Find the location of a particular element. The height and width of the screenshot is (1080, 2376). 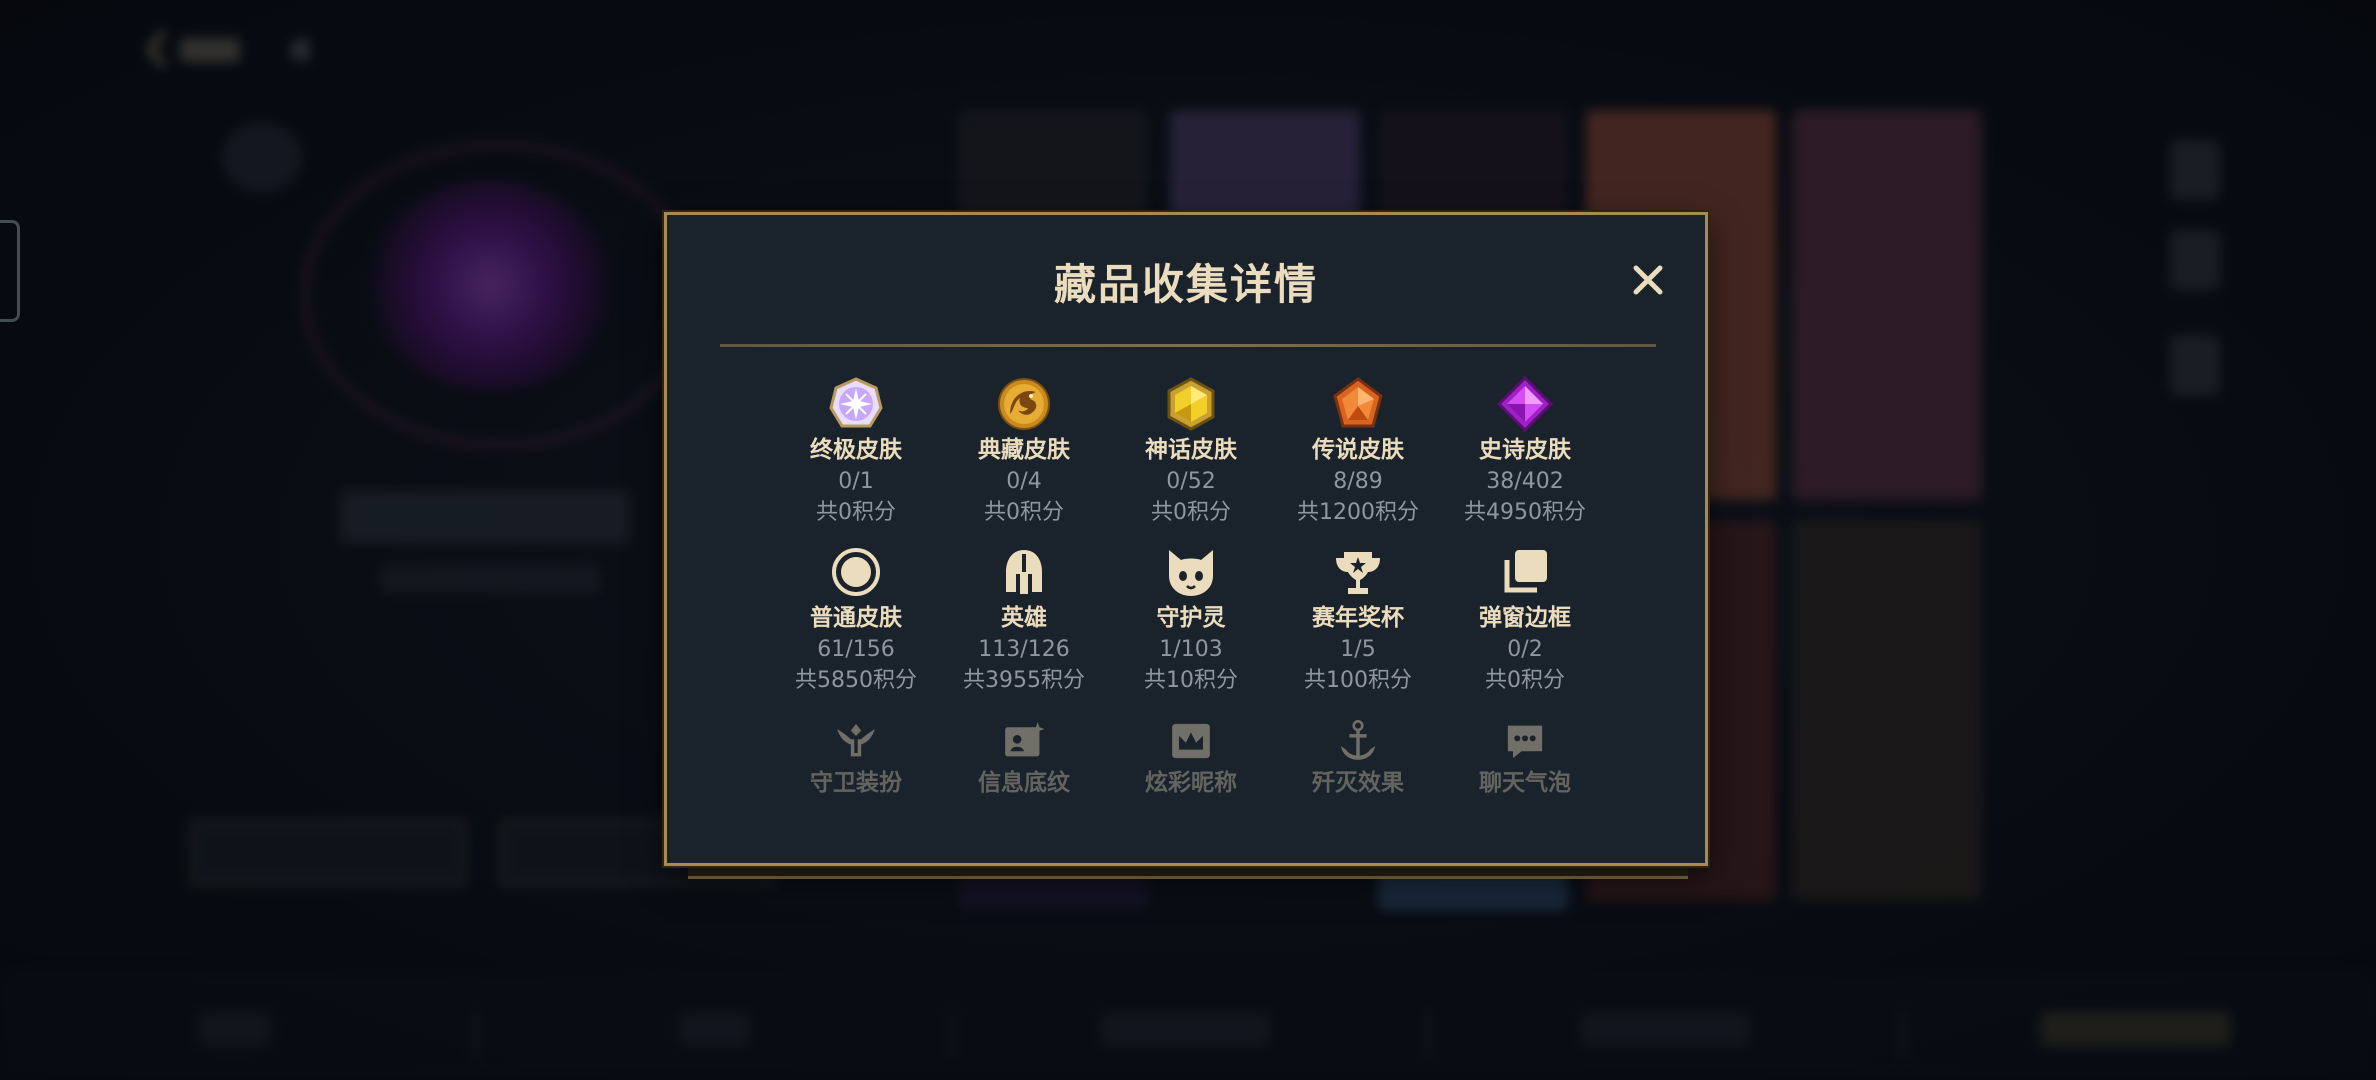

collection-item-epic-skin: 史诗皮肤 38/402 共4950积分 is located at coordinates (1525, 452).